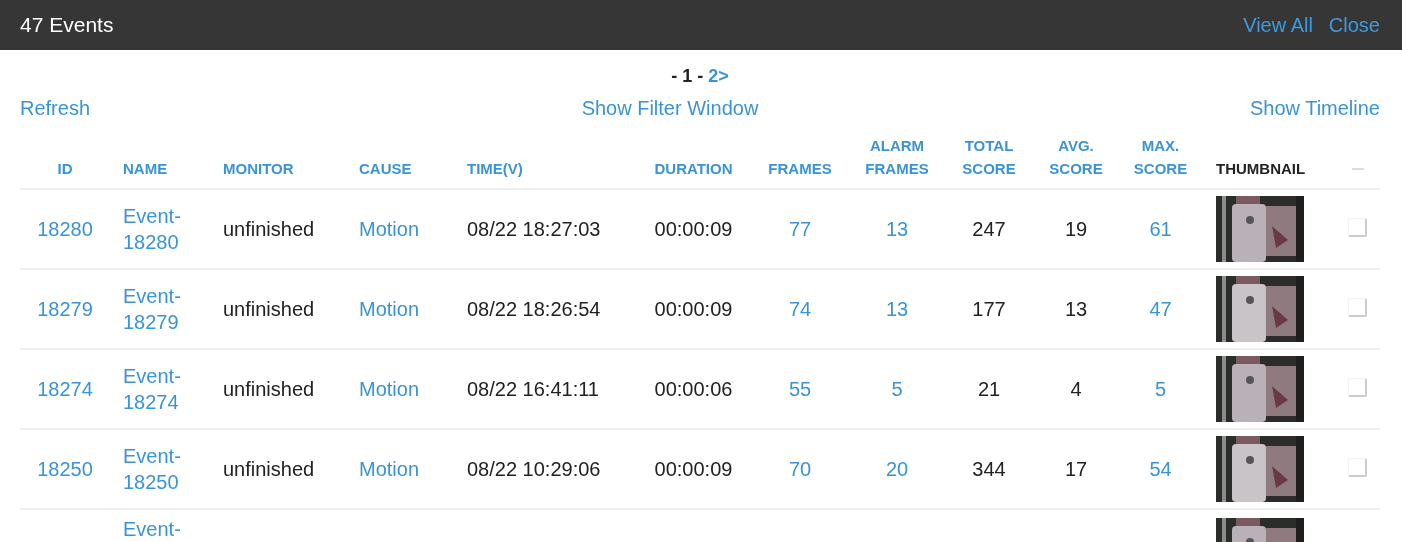  I want to click on table-cell-text: 17, so click(1076, 469).